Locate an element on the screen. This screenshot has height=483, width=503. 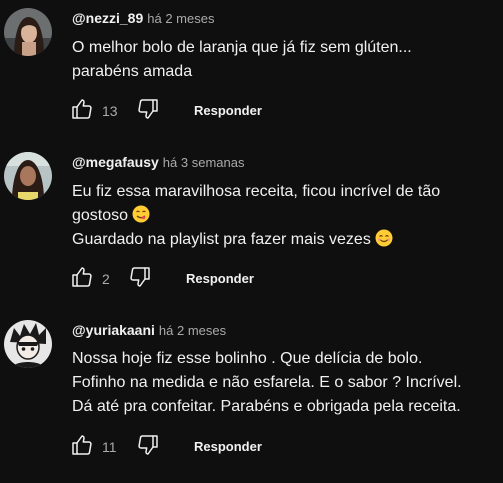
like-count: 11 is located at coordinates (109, 447).